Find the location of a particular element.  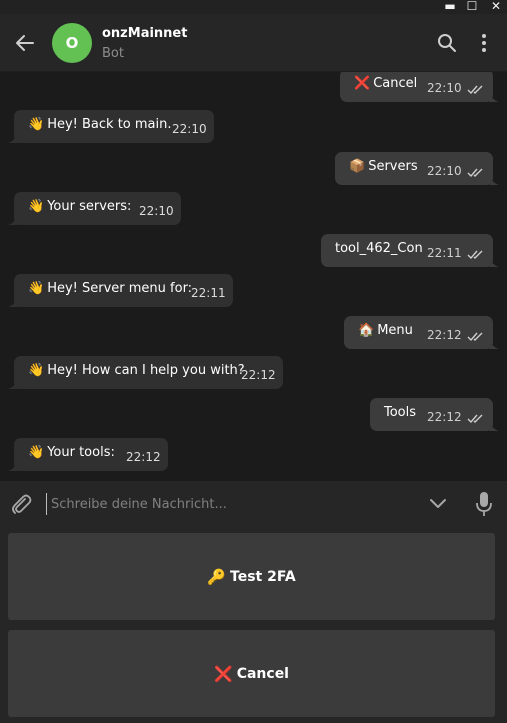

minimize-button: ▬ is located at coordinates (450, 6).